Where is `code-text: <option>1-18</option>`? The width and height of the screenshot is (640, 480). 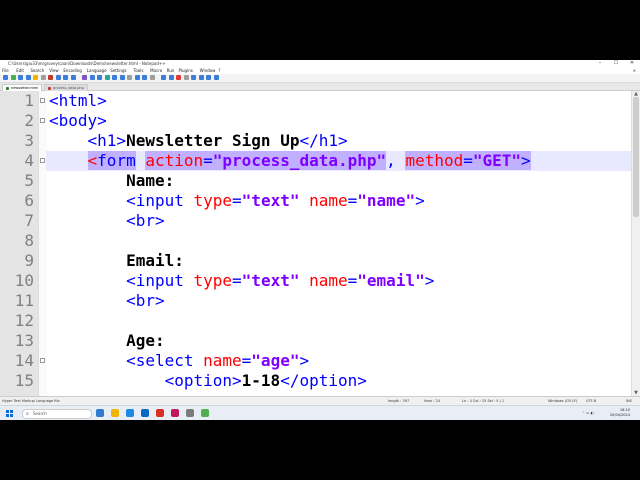 code-text: <option>1-18</option> is located at coordinates (208, 381).